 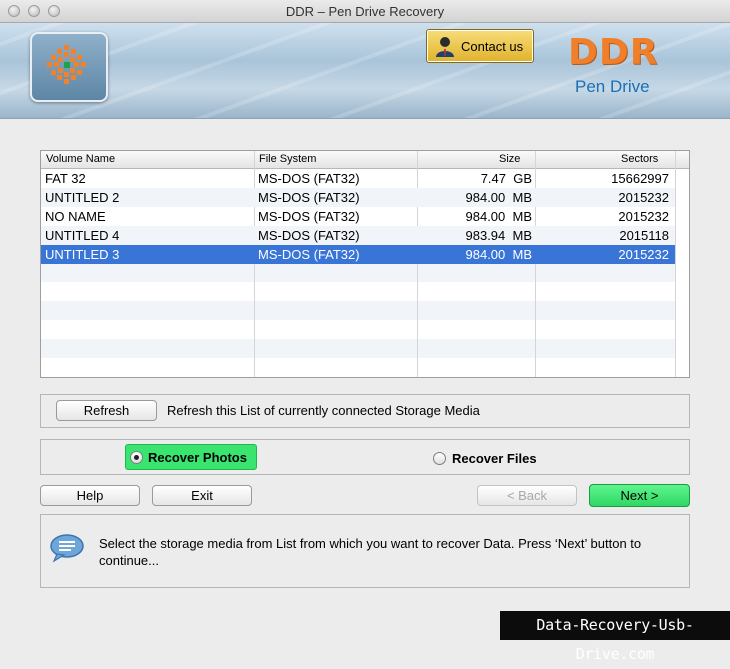 What do you see at coordinates (680, 159) in the screenshot?
I see `column-picker` at bounding box center [680, 159].